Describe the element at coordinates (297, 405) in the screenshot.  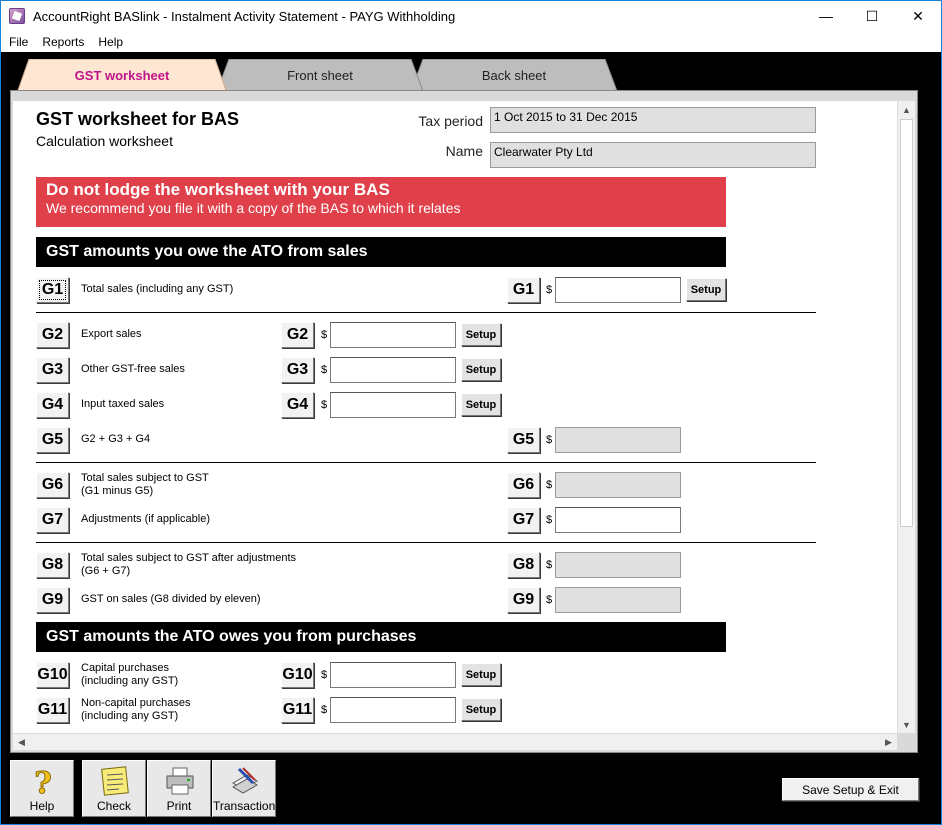
I see `g4-code-right: G4` at that location.